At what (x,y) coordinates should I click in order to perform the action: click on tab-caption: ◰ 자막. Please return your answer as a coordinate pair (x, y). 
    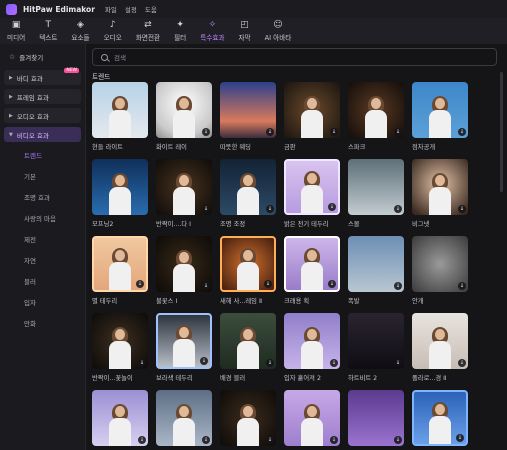
    Looking at the image, I should click on (244, 31).